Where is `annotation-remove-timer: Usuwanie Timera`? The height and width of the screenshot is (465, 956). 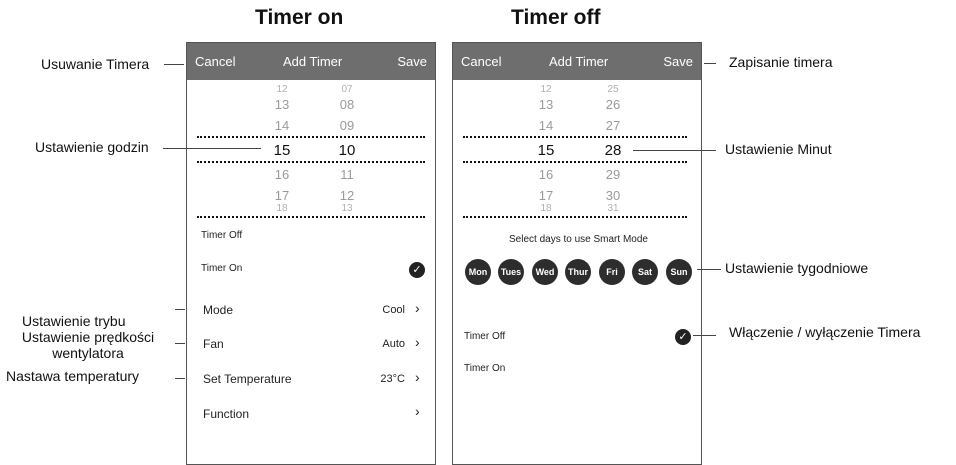
annotation-remove-timer: Usuwanie Timera is located at coordinates (95, 64).